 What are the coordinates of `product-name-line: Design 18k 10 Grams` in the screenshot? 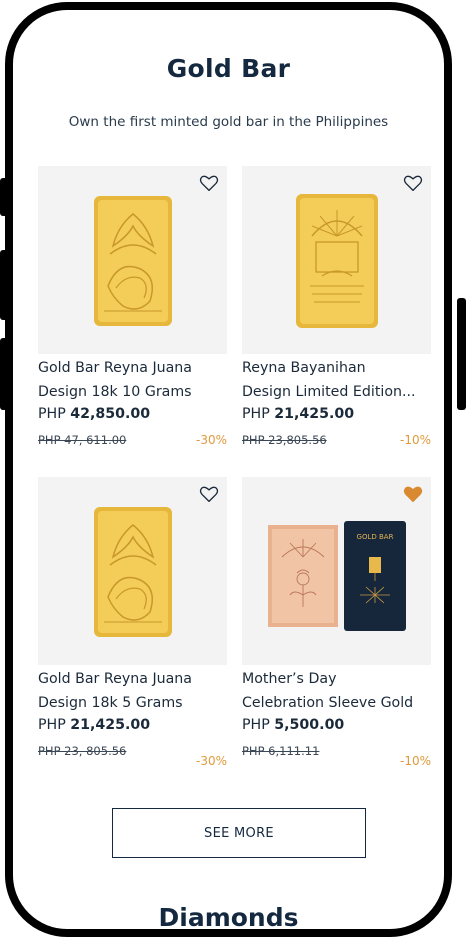 It's located at (115, 392).